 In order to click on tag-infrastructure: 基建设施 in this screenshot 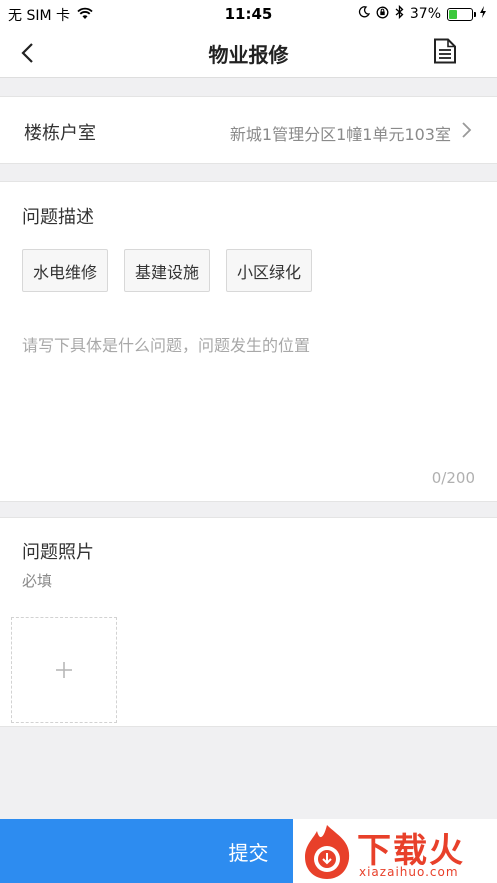, I will do `click(167, 270)`.